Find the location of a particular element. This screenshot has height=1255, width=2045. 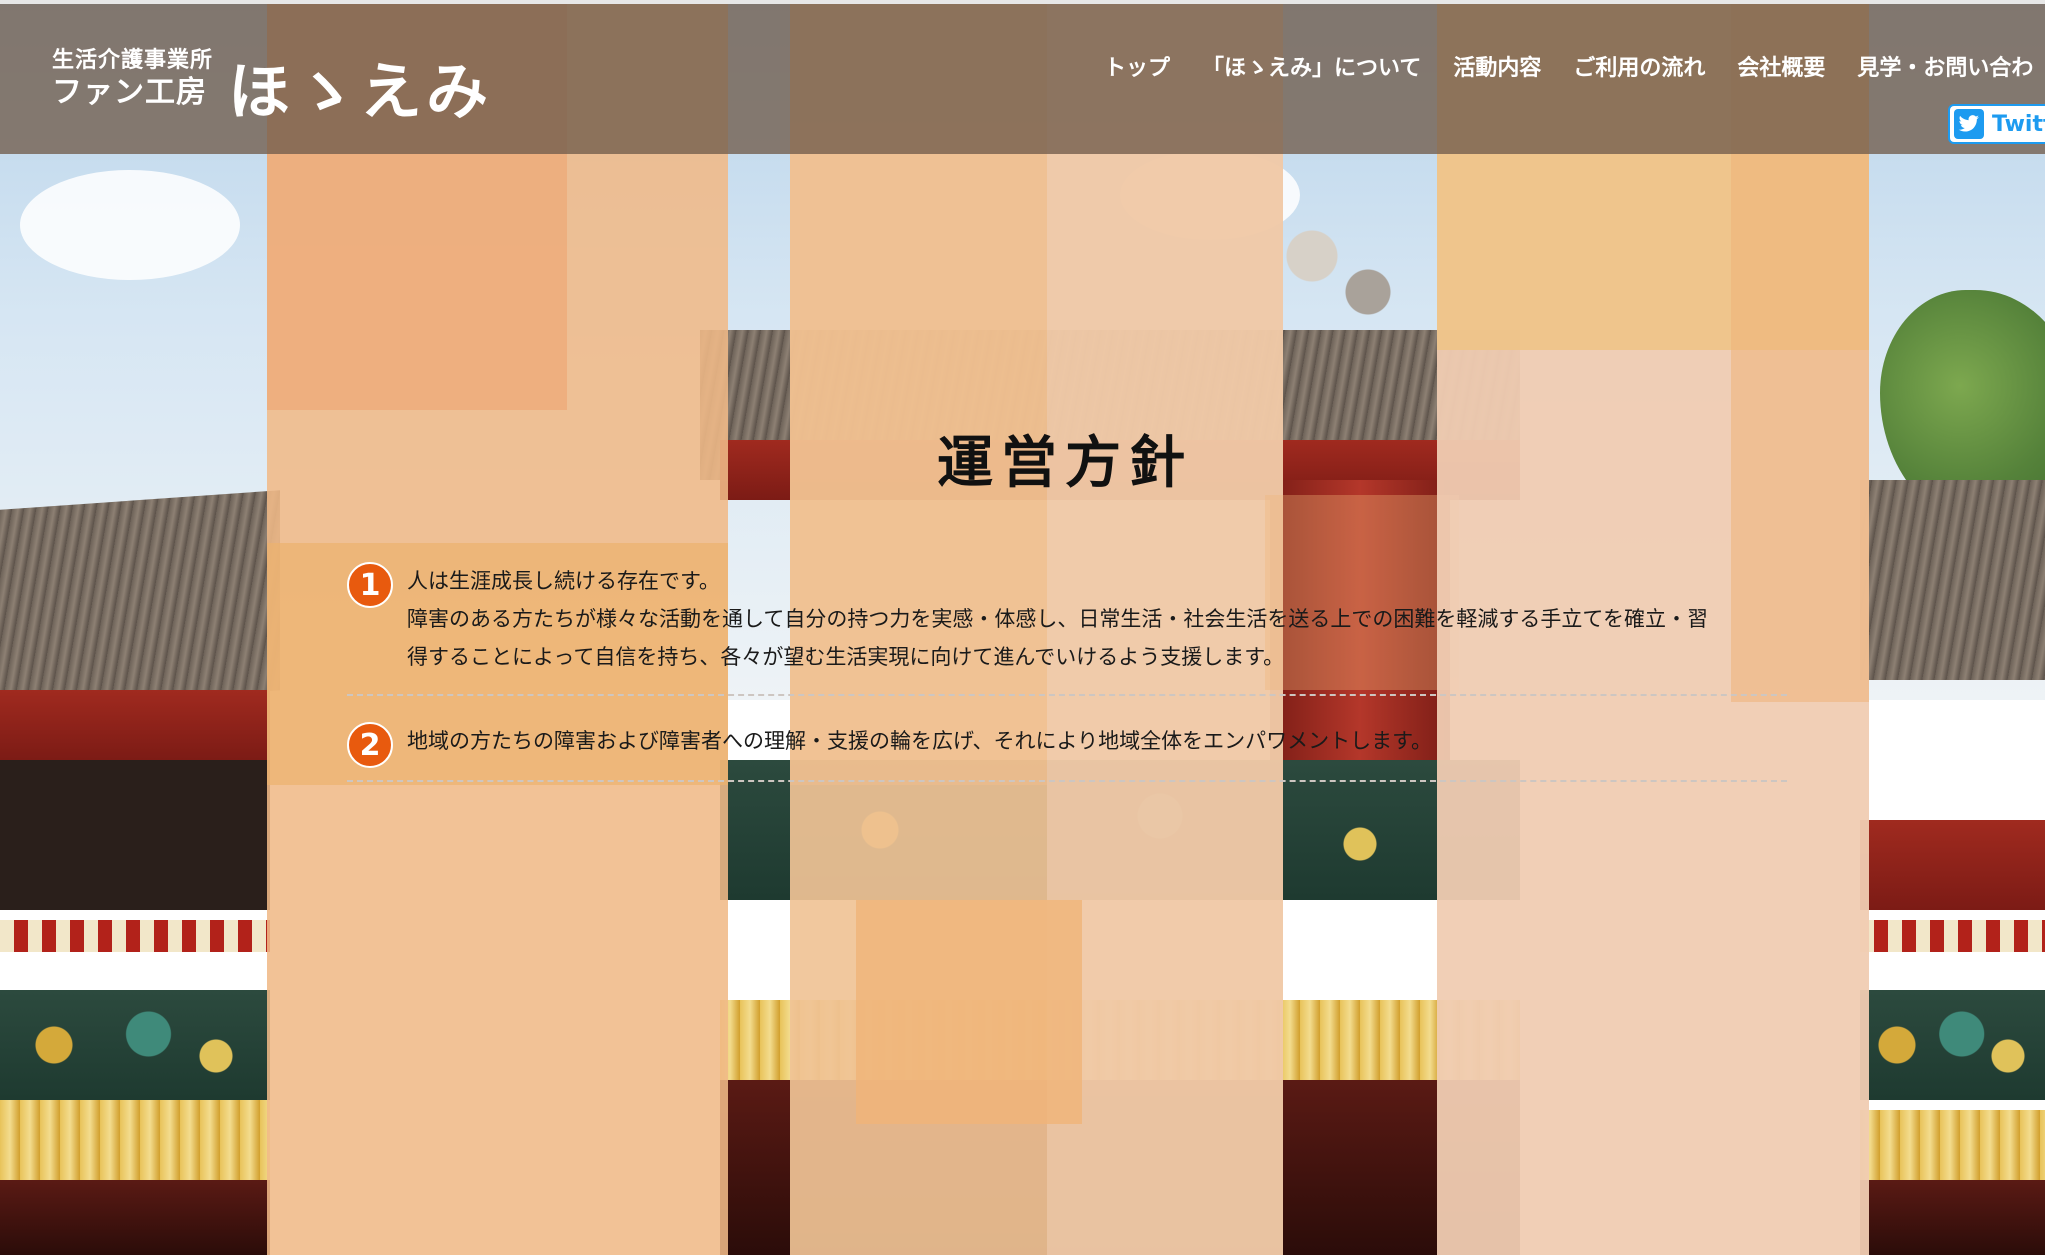

twitter-button: Twitt is located at coordinates (1996, 124).